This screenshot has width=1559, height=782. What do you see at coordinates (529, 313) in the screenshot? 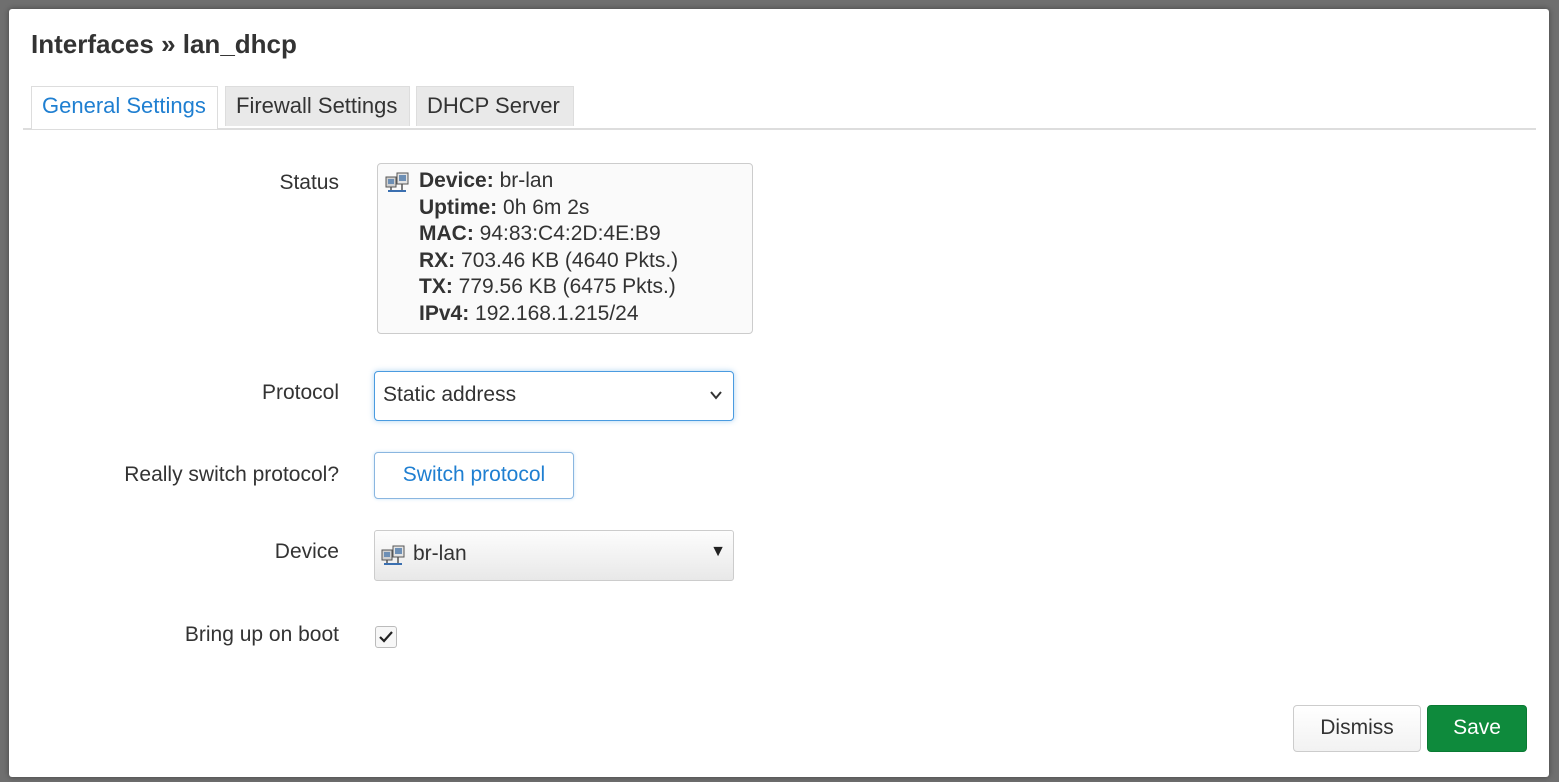
I see `status-row-ipv4: IPv4: 192.168.1.215/24` at bounding box center [529, 313].